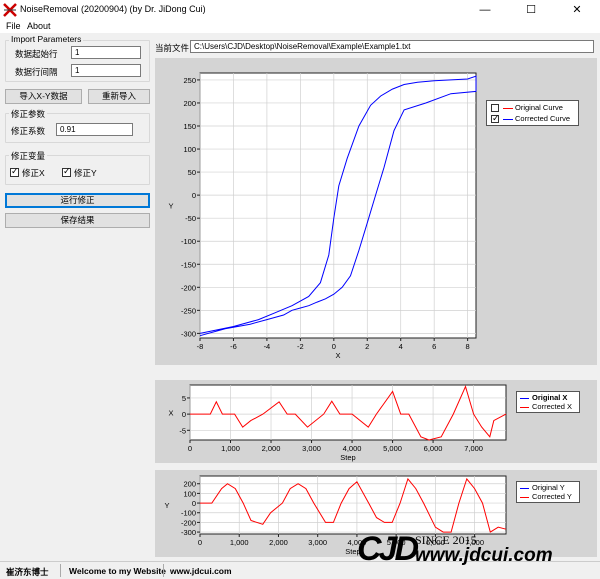 The image size is (600, 579). Describe the element at coordinates (524, 398) in the screenshot. I see `legend-original-x-swatch` at that location.